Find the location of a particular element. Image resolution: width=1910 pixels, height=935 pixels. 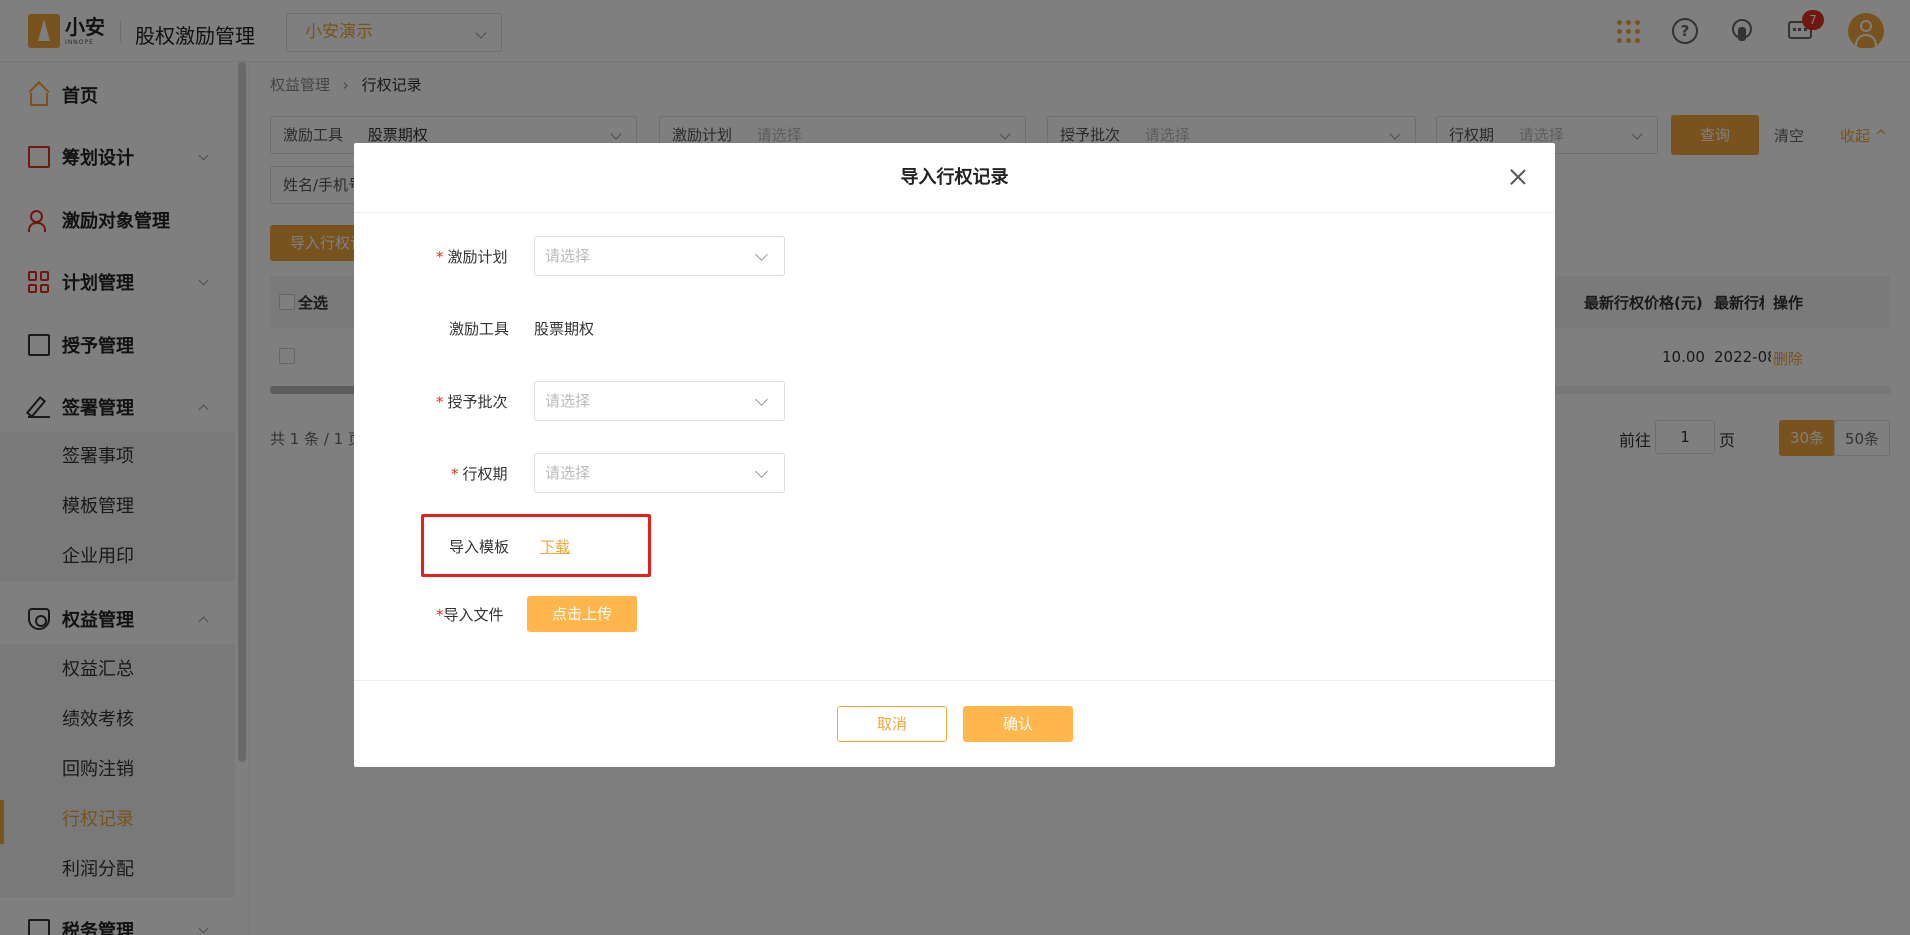

template-field-label: 导入模板 is located at coordinates (479, 547).